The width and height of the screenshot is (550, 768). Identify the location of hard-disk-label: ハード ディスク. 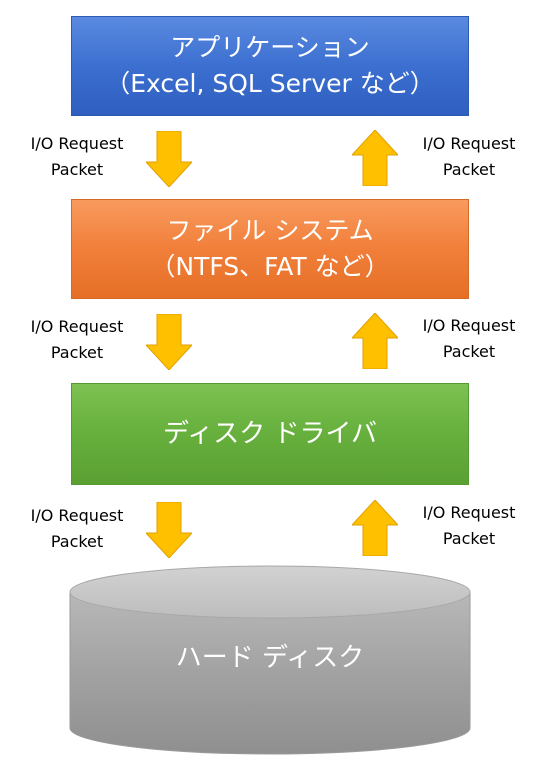
(270, 658).